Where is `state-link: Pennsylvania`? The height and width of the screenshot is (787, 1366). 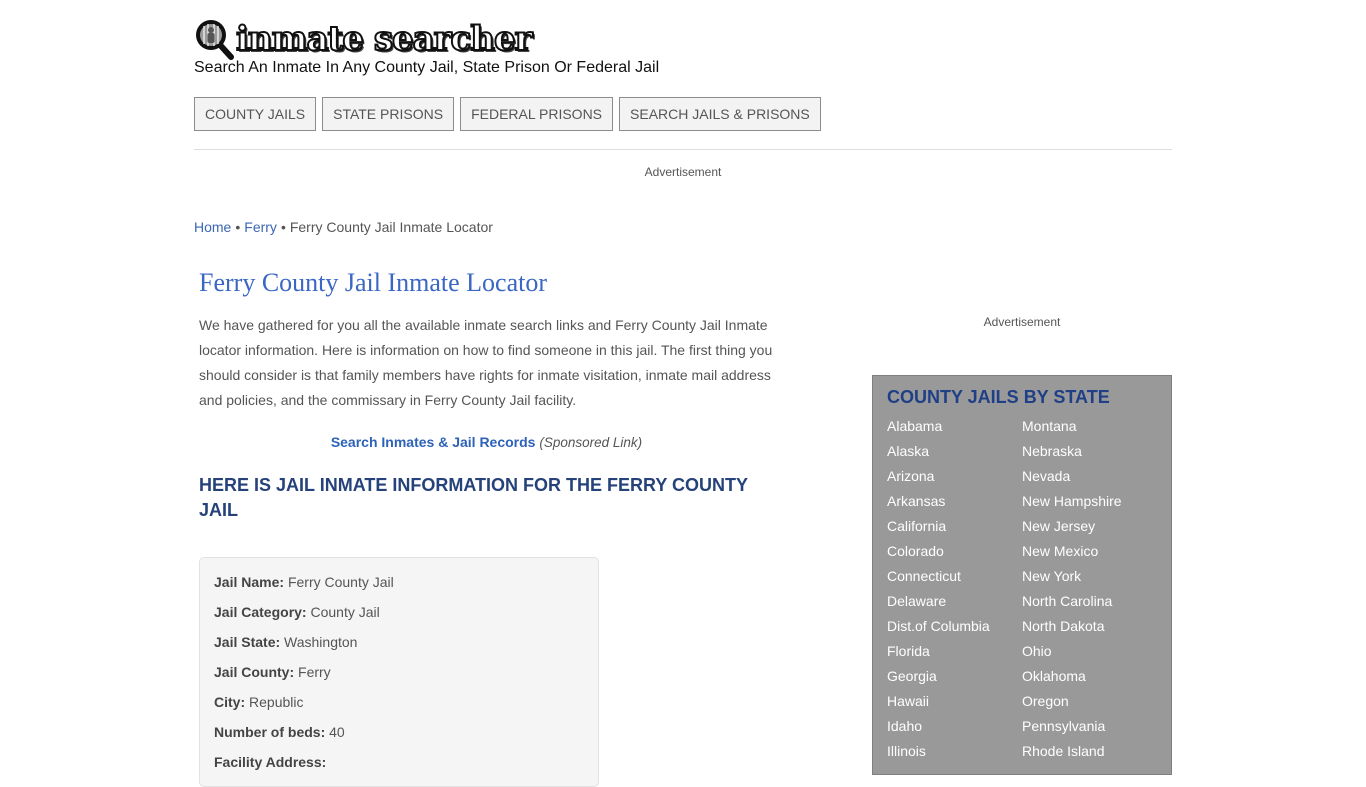 state-link: Pennsylvania is located at coordinates (1092, 726).